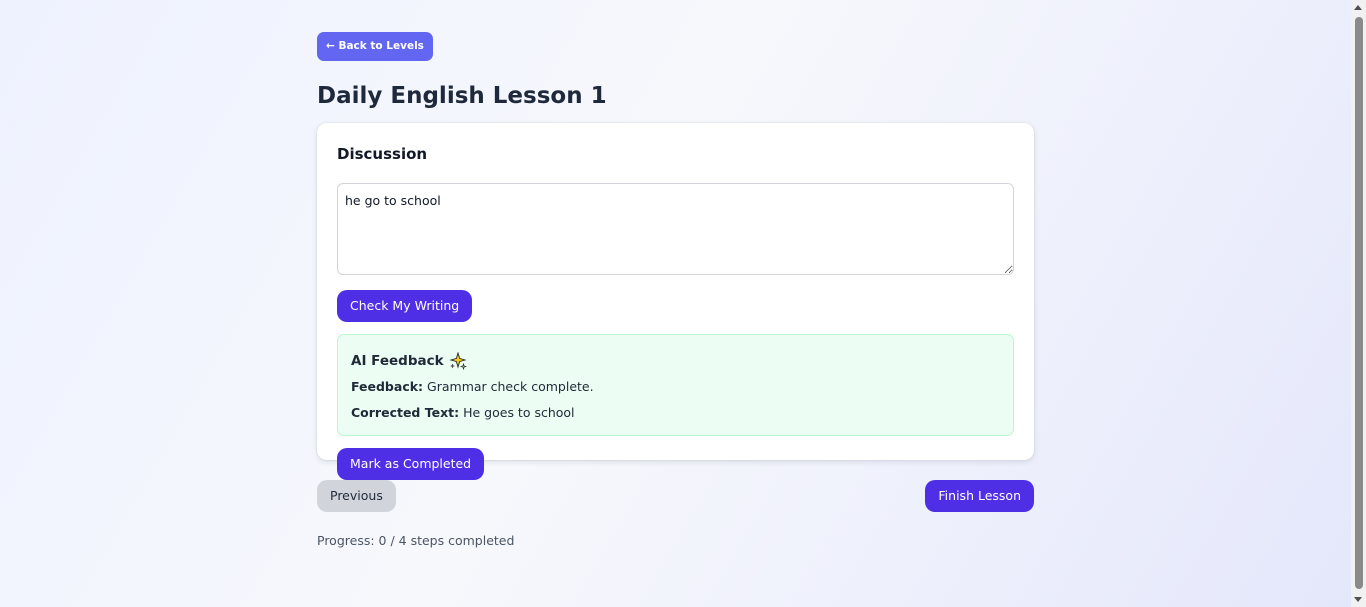 This screenshot has width=1366, height=607. I want to click on page-scrollbar, so click(1358, 303).